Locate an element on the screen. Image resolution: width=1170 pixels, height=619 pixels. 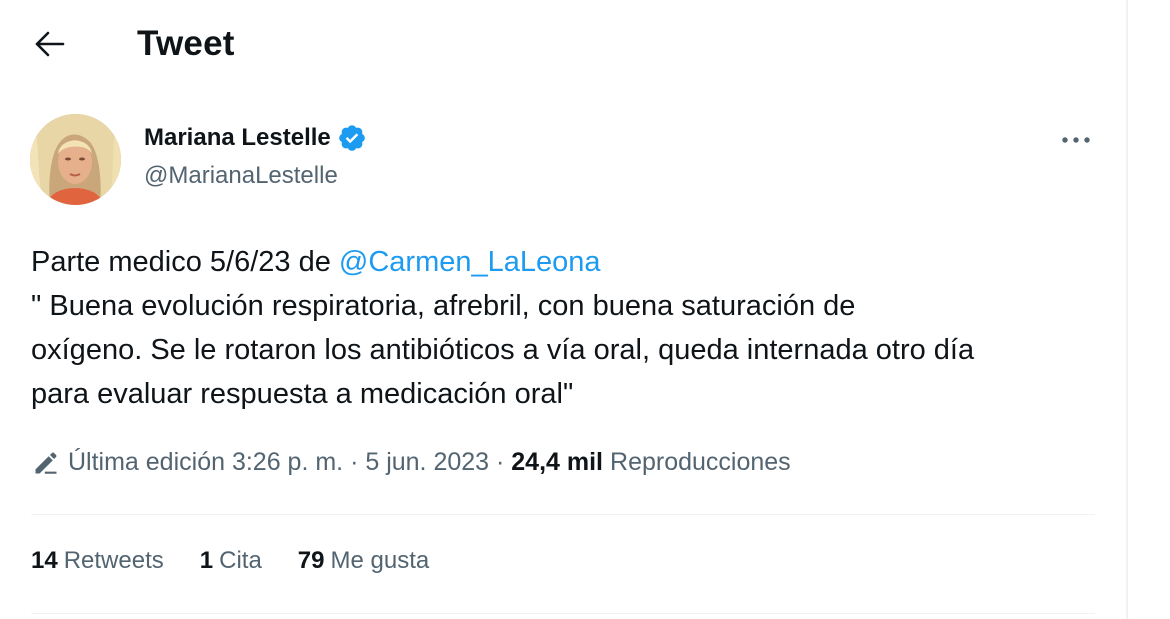
arrow-left-icon is located at coordinates (50, 44).